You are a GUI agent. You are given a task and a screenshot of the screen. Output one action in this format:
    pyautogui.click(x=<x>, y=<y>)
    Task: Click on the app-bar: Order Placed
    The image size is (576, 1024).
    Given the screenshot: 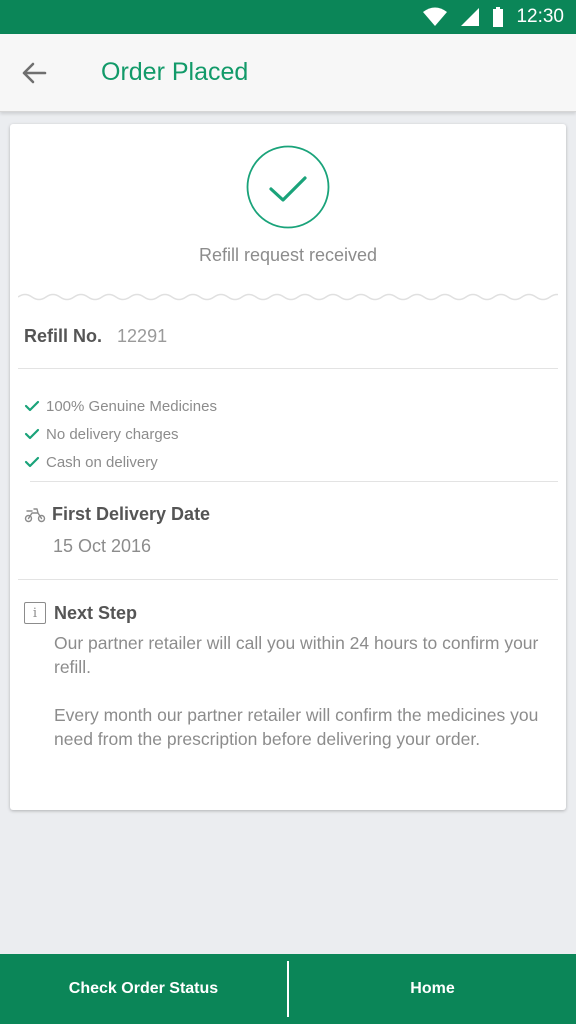 What is the action you would take?
    pyautogui.click(x=288, y=73)
    